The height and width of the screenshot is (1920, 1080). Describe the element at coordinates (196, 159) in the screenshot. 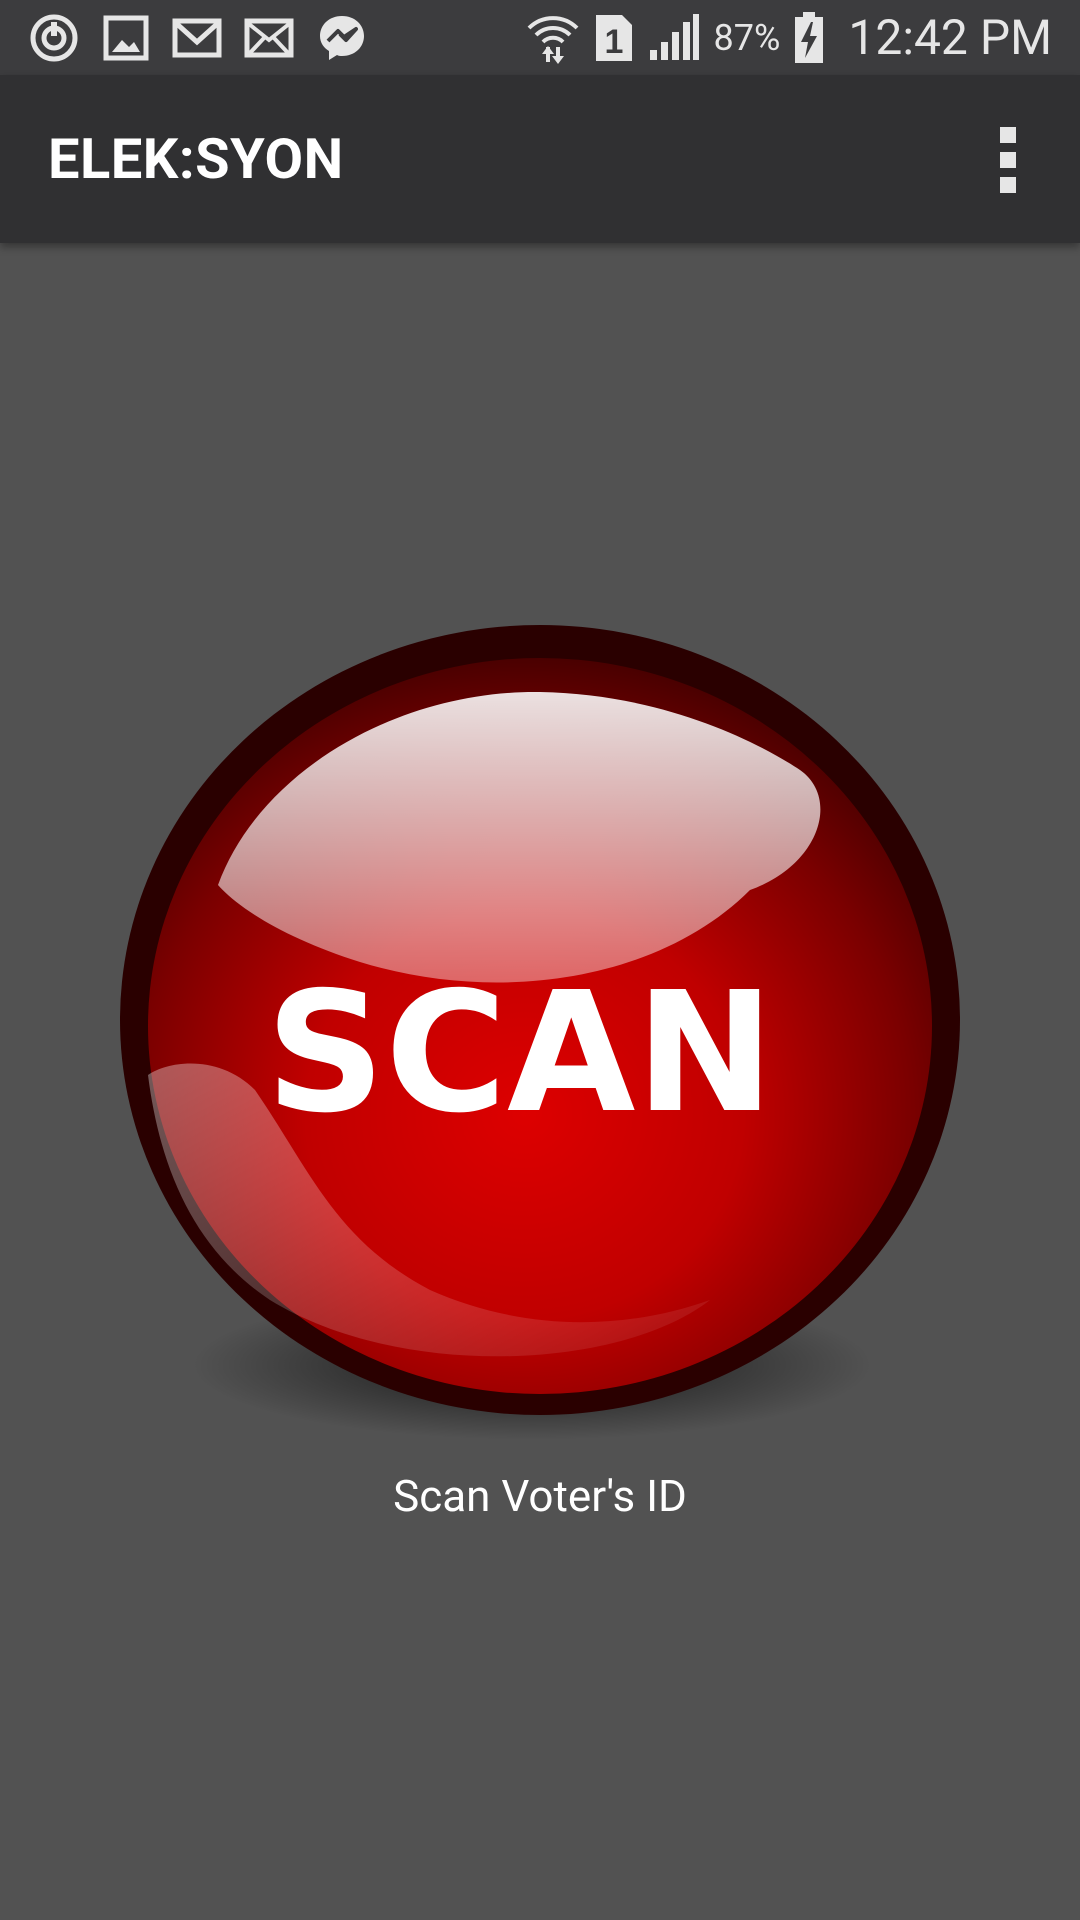

I see `app-title: ELEK:SYON` at that location.